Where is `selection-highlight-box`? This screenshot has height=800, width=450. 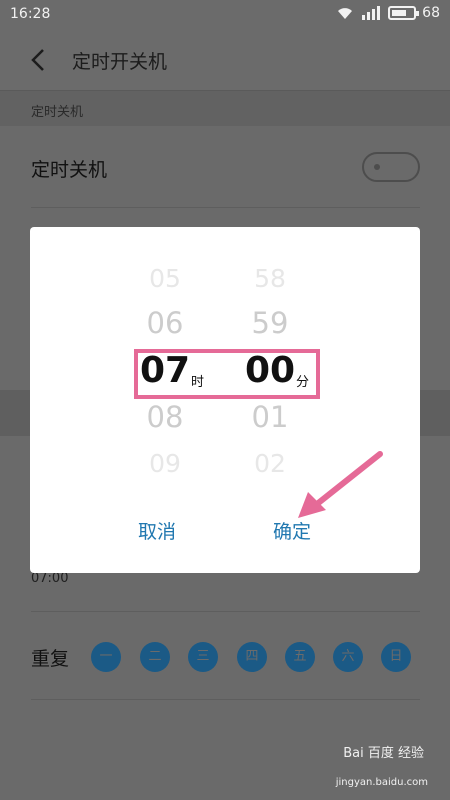 selection-highlight-box is located at coordinates (227, 374).